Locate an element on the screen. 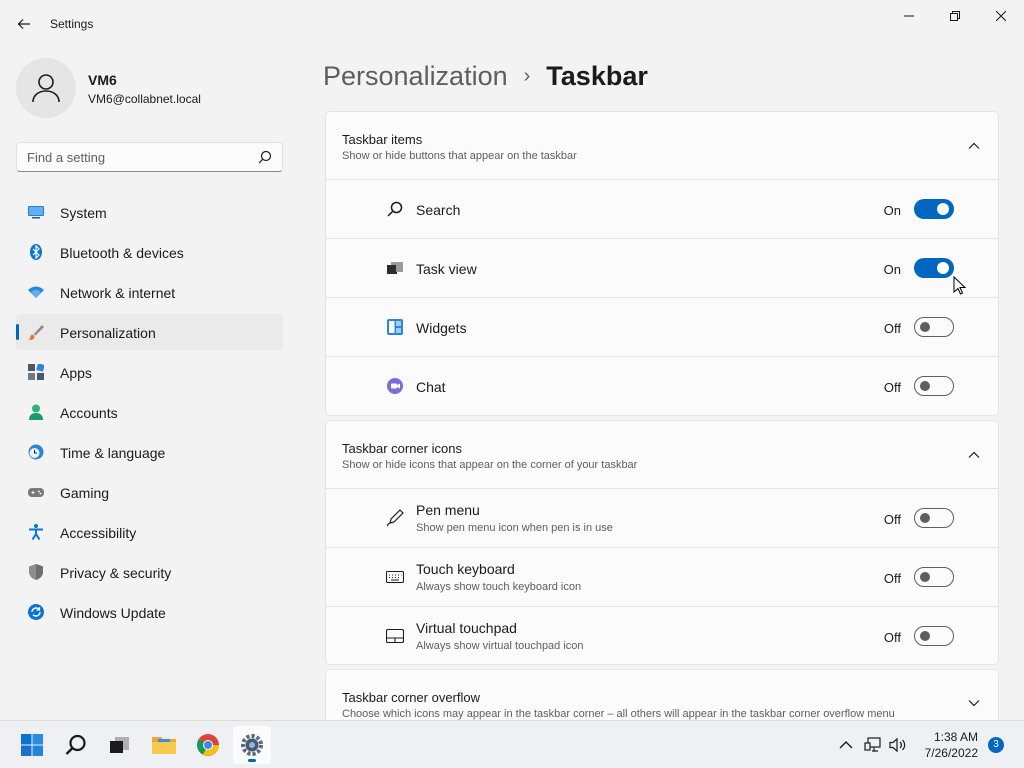 The width and height of the screenshot is (1024, 768). search-toggle is located at coordinates (934, 209).